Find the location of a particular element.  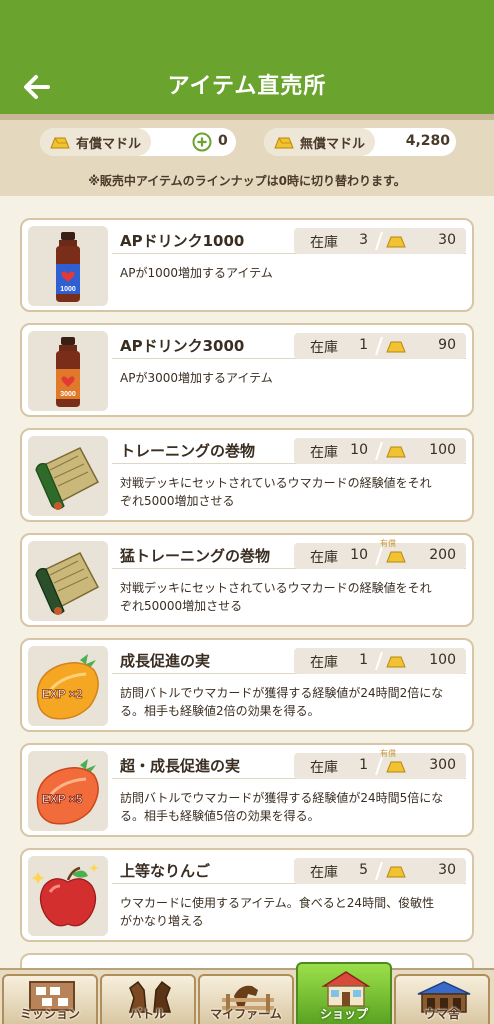

stock-price-box: 在庫 10 有償 200 is located at coordinates (380, 554).